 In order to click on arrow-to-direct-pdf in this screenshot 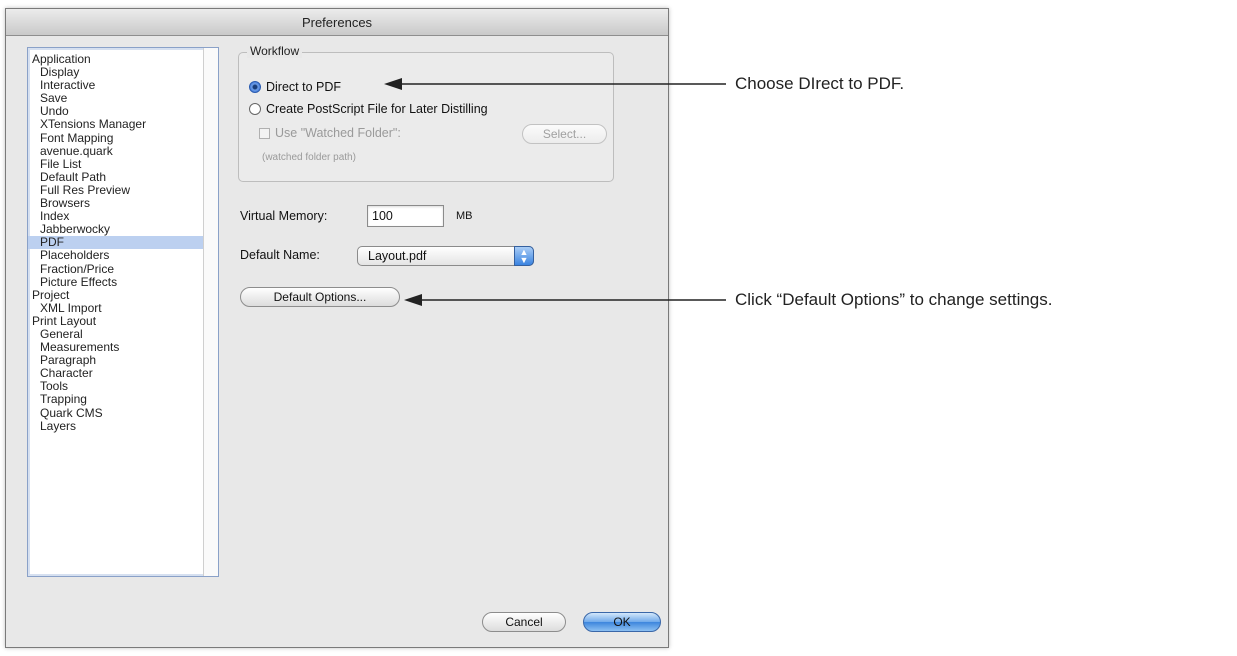, I will do `click(555, 84)`.